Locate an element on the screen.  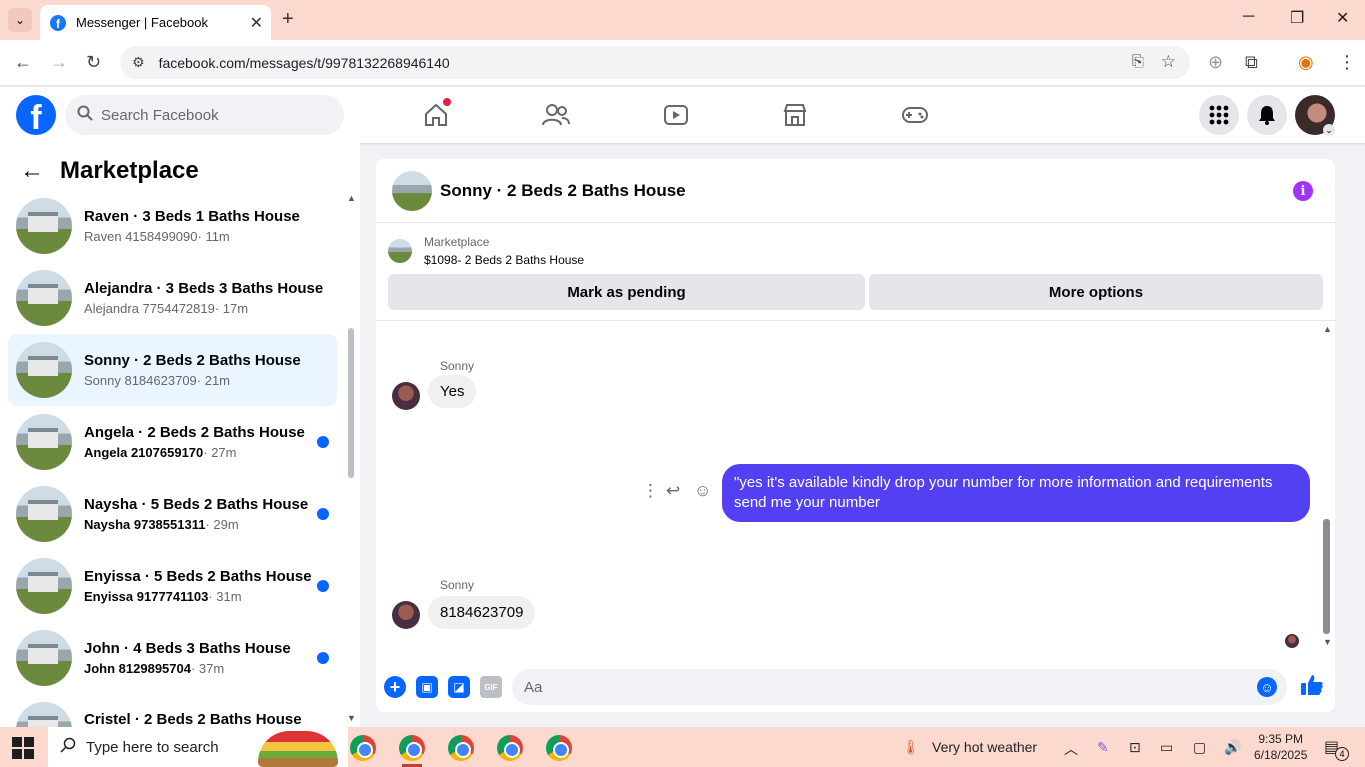
conversation-time: · 21m is located at coordinates (213, 380).